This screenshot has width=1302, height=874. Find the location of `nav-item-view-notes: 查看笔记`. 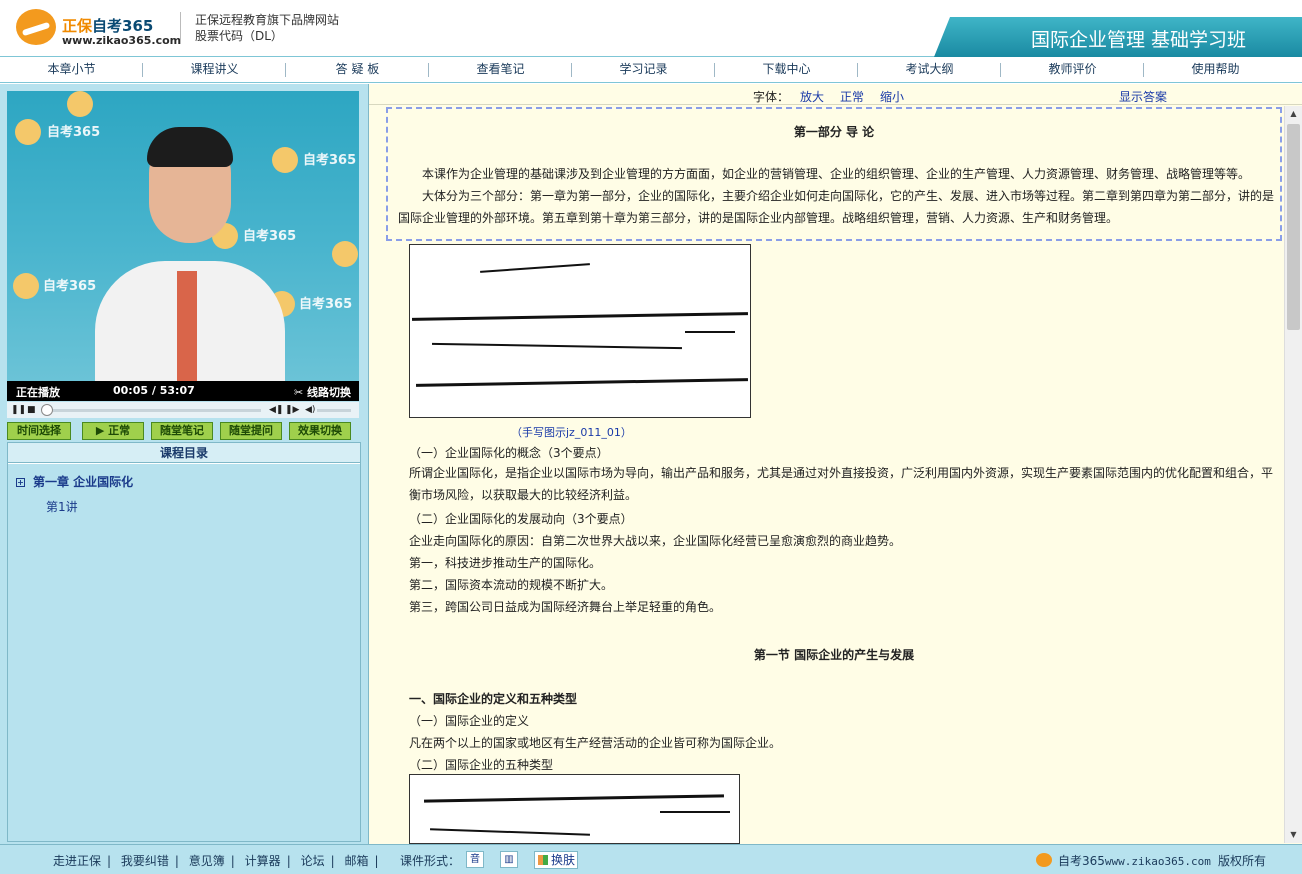

nav-item-view-notes: 查看笔记 is located at coordinates (500, 69).